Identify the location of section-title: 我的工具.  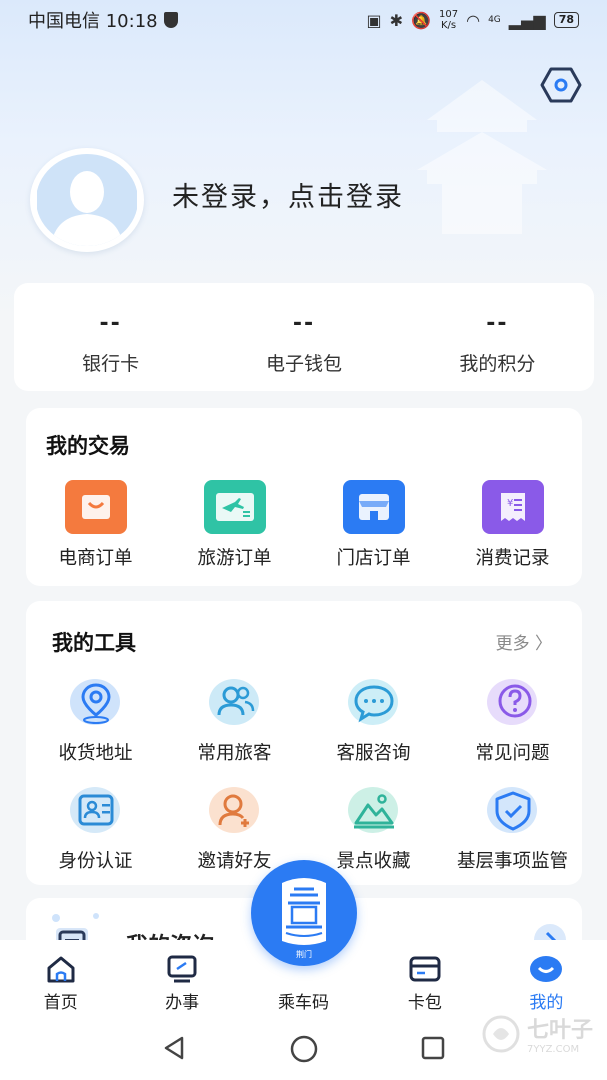
(94, 643).